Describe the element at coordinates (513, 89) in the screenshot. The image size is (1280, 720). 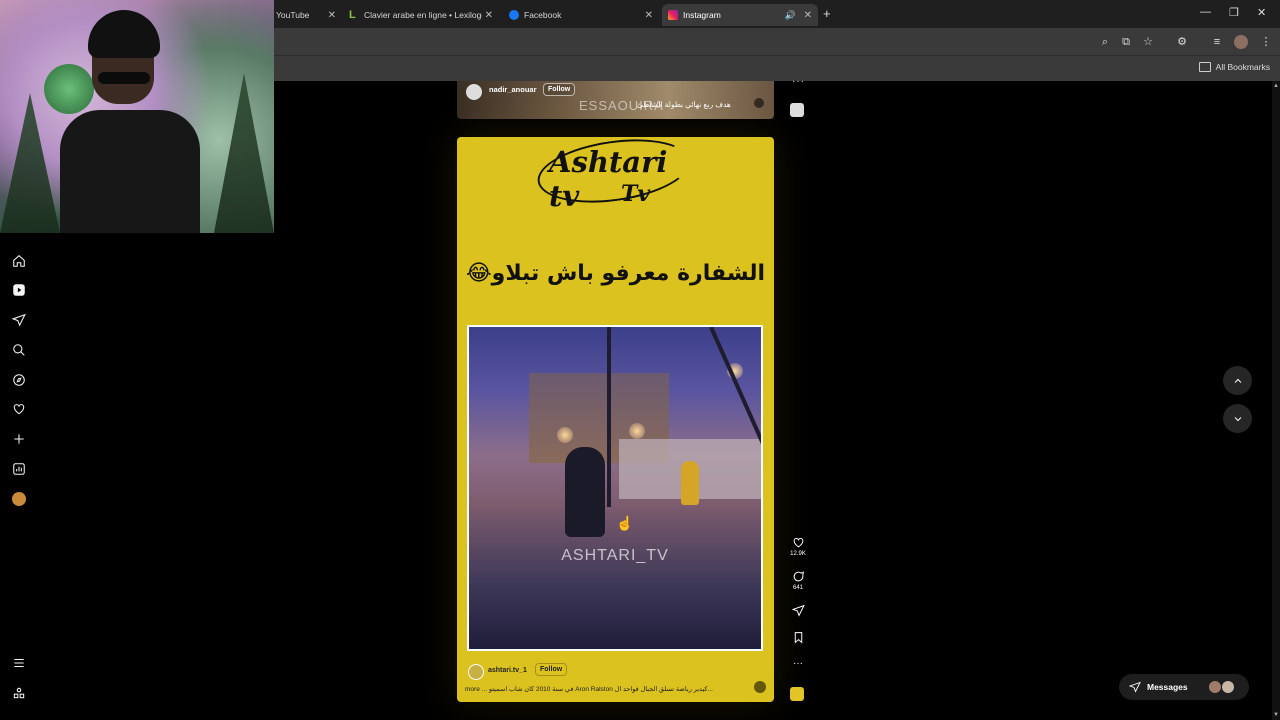
I see `prev-reel-username: nadir_anouar` at that location.